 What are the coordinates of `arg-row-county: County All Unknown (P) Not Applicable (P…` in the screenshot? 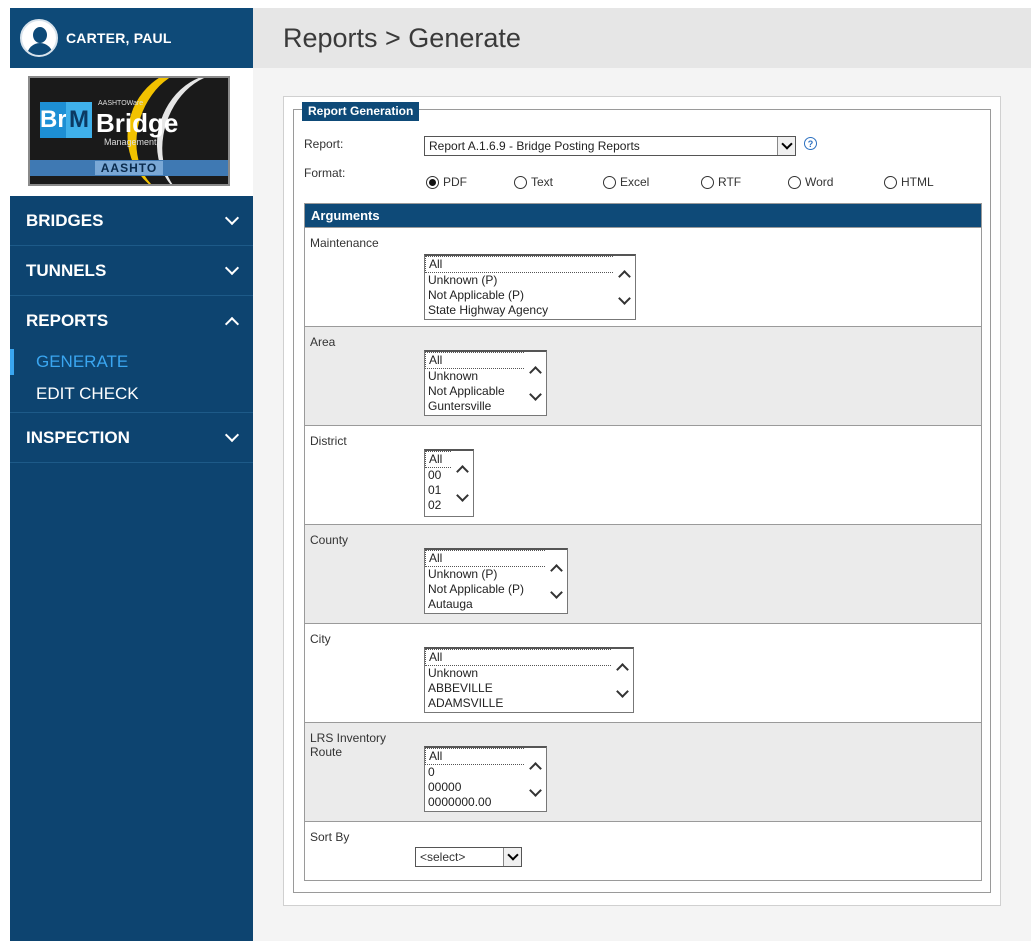 It's located at (643, 573).